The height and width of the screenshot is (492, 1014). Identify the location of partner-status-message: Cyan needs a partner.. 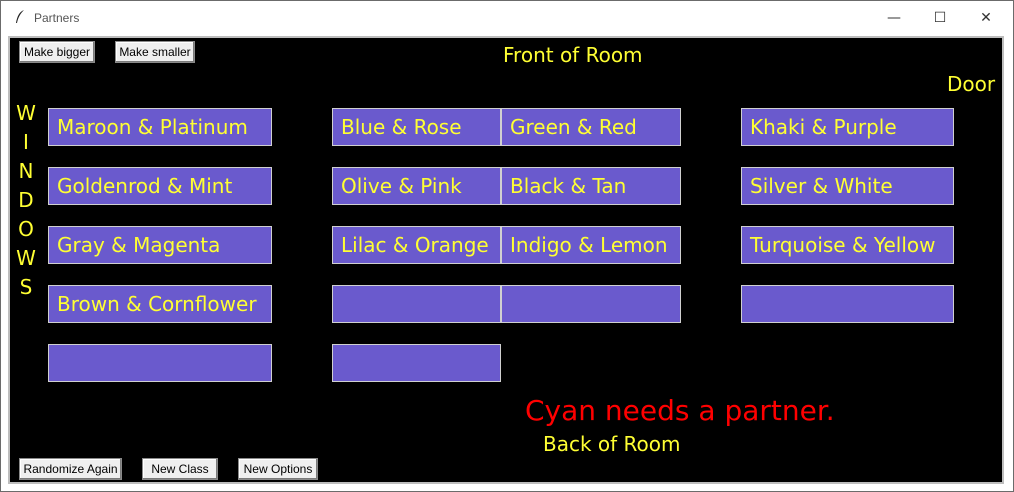
(680, 410).